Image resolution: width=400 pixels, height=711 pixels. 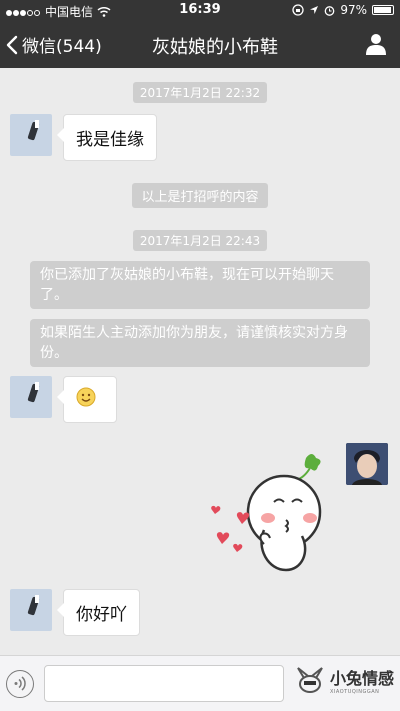 What do you see at coordinates (383, 10) in the screenshot?
I see `battery-icon` at bounding box center [383, 10].